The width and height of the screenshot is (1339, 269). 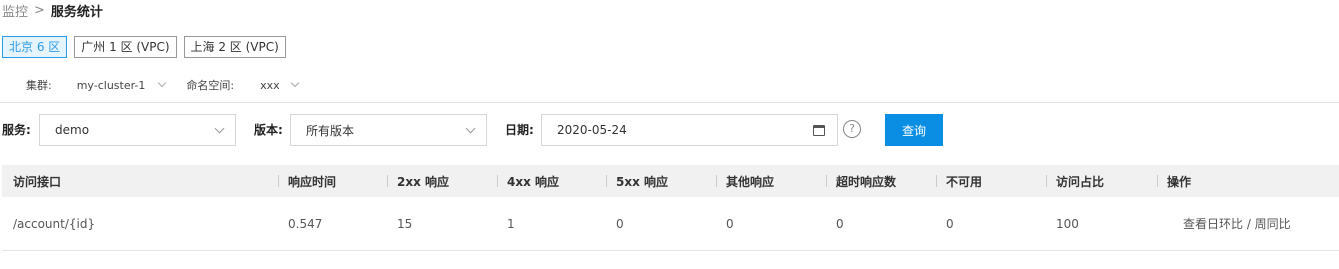 What do you see at coordinates (950, 223) in the screenshot?
I see `cell-unavailable: 0` at bounding box center [950, 223].